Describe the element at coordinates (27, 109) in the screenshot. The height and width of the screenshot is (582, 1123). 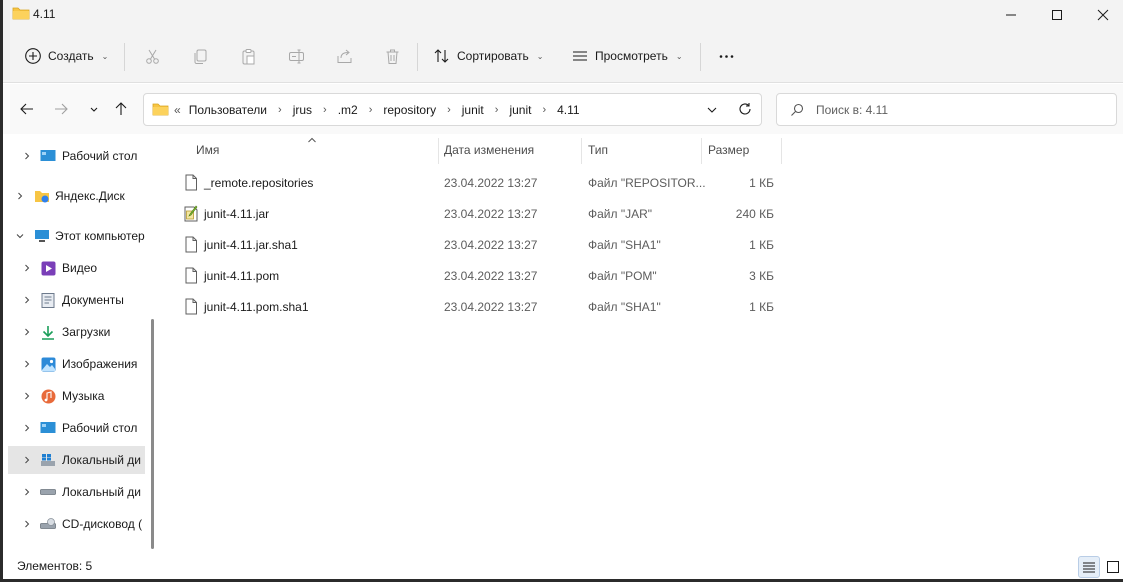
I see `back-button` at that location.